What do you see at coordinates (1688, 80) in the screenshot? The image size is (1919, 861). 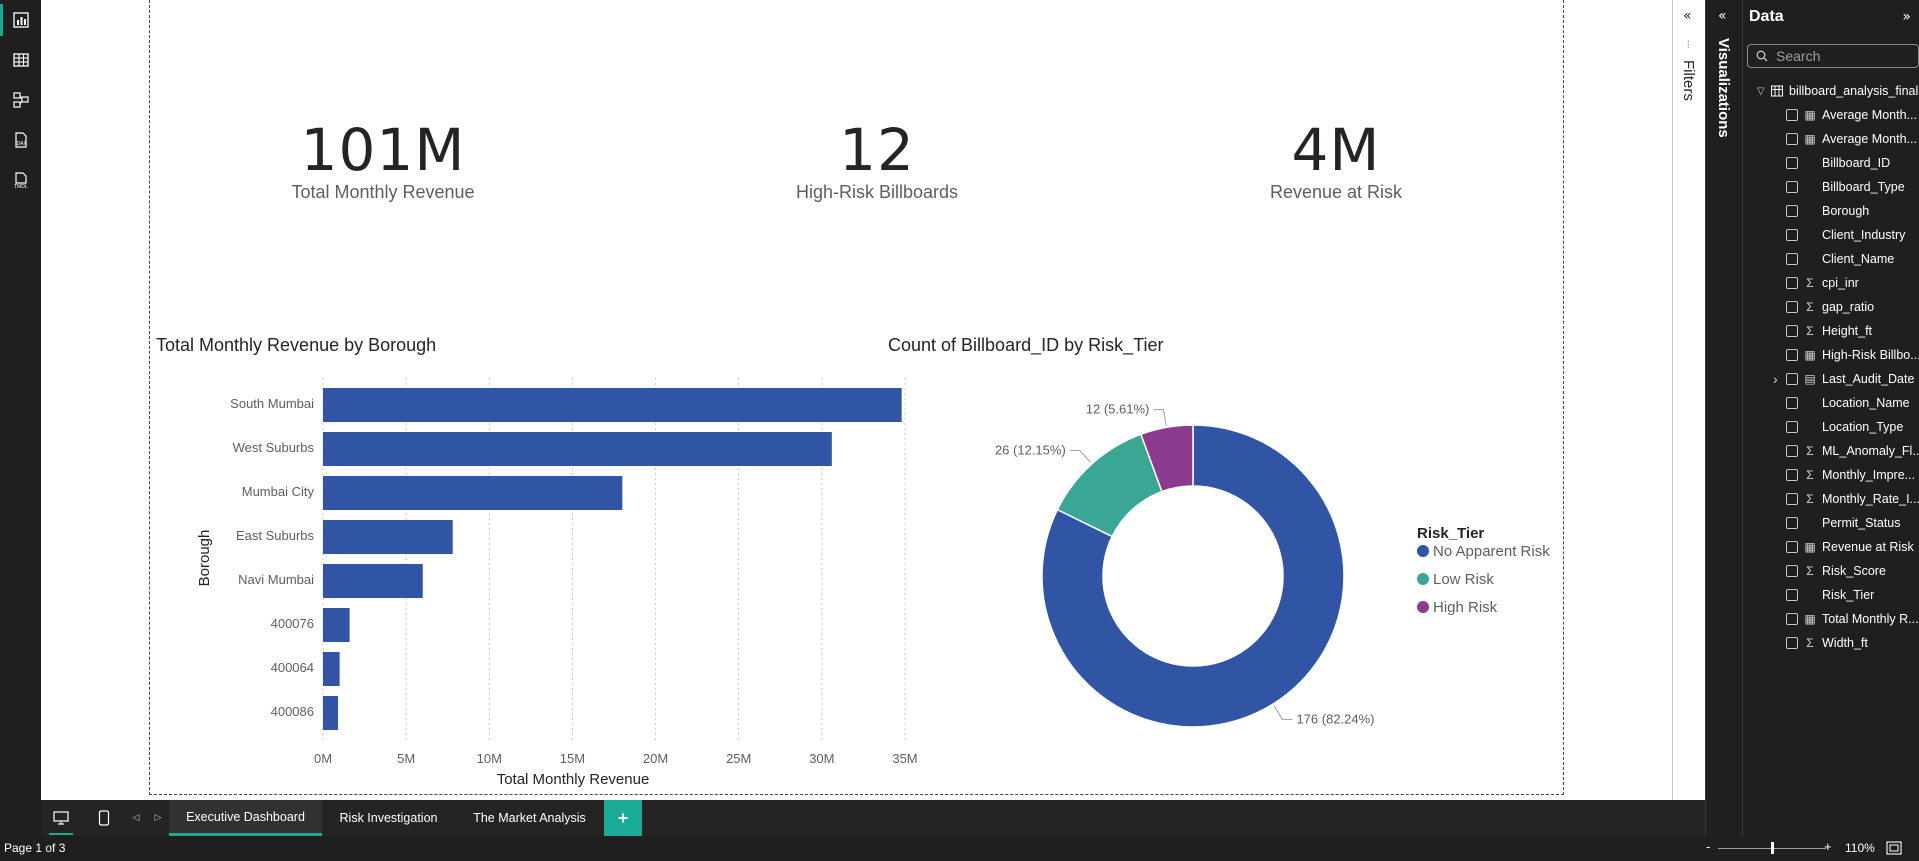 I see `filters-label: Filters` at bounding box center [1688, 80].